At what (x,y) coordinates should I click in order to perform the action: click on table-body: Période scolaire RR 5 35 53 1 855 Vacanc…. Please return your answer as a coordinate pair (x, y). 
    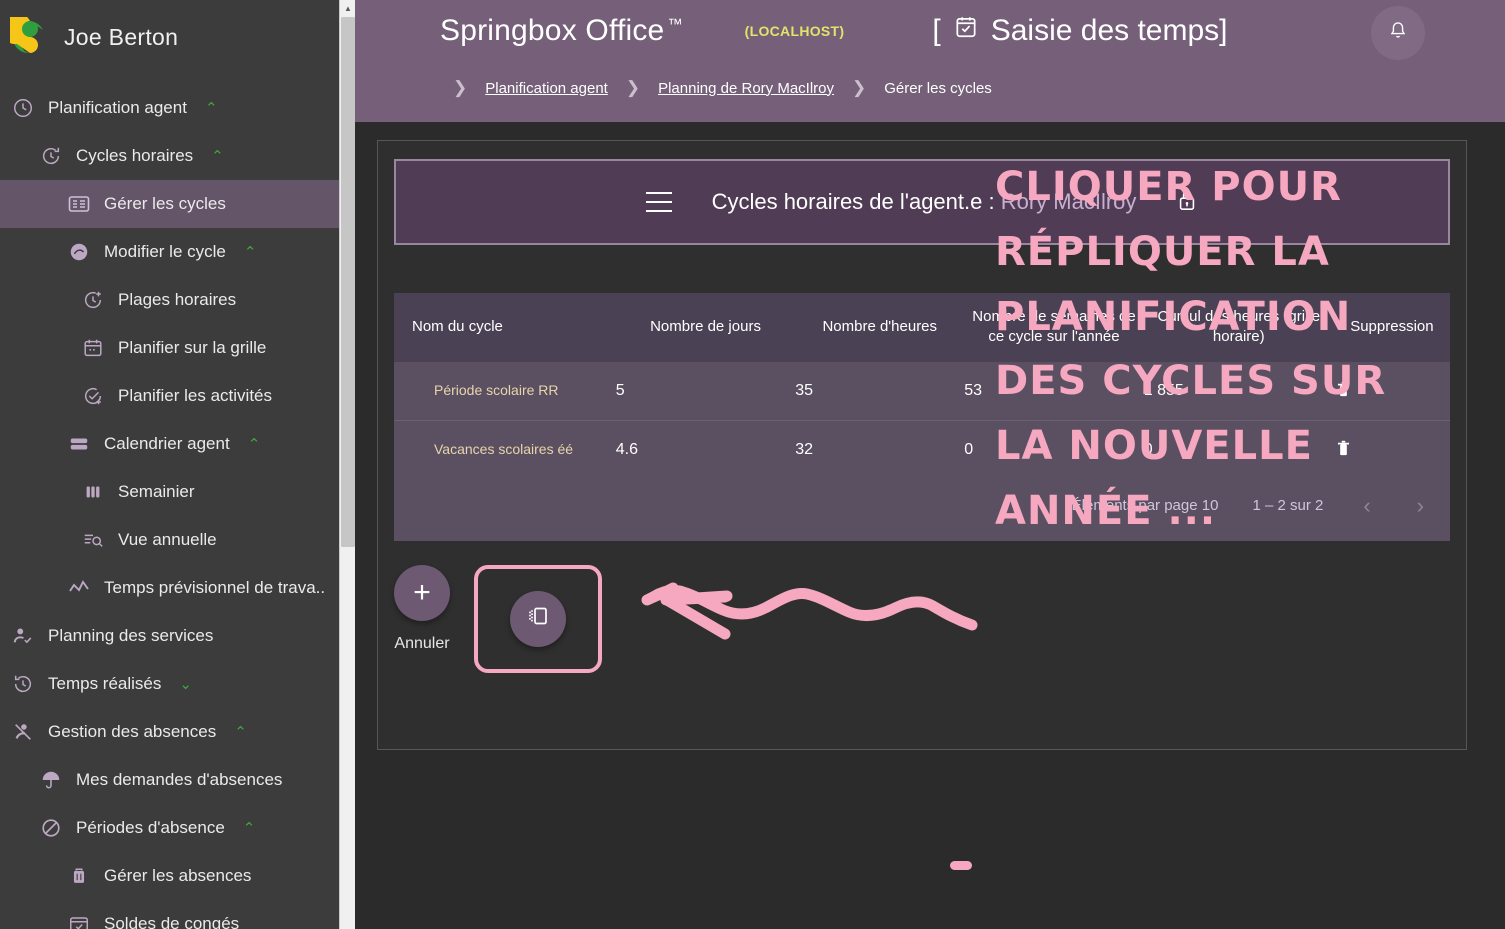
    Looking at the image, I should click on (922, 420).